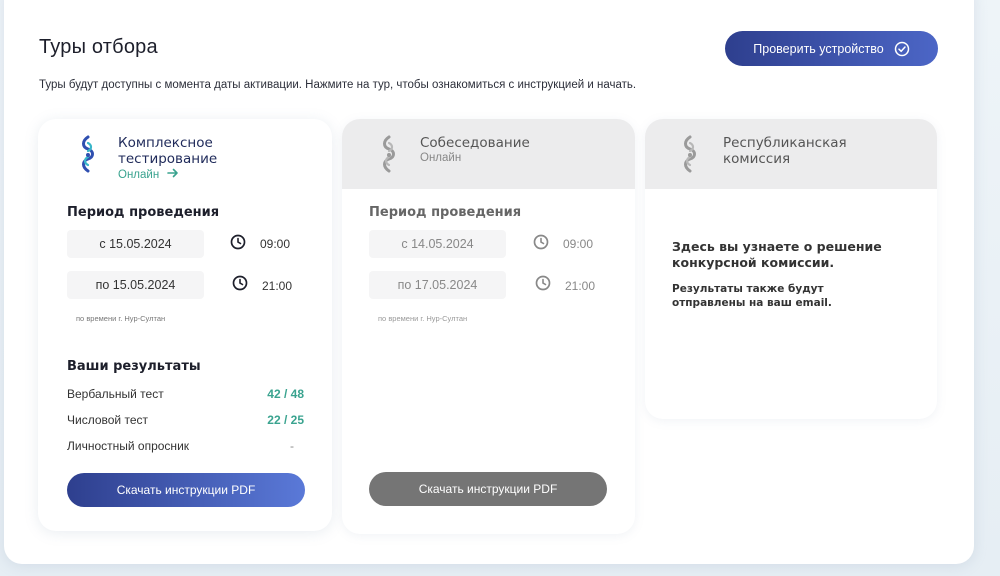 This screenshot has width=1000, height=576. Describe the element at coordinates (818, 48) in the screenshot. I see `verify-device-label: Проверить устройство` at that location.